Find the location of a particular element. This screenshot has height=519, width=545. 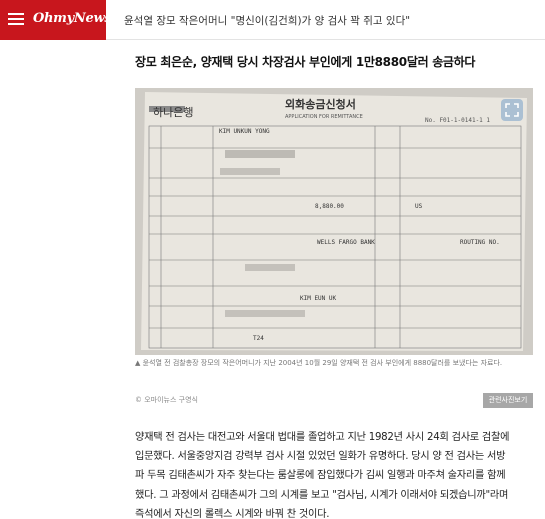

brand-block: OhmyNews is located at coordinates (56, 20).